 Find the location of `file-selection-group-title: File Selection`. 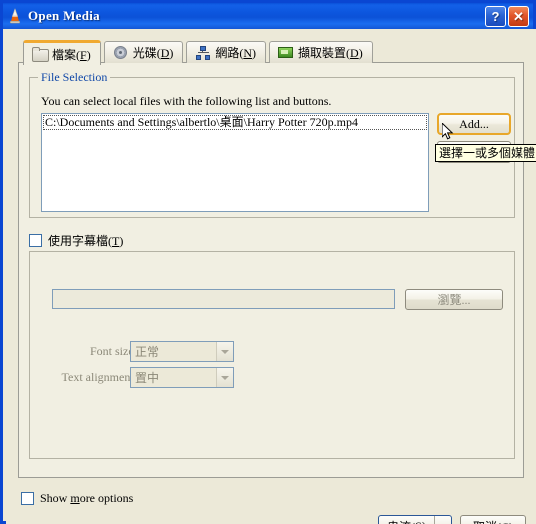

file-selection-group-title: File Selection is located at coordinates (74, 77).